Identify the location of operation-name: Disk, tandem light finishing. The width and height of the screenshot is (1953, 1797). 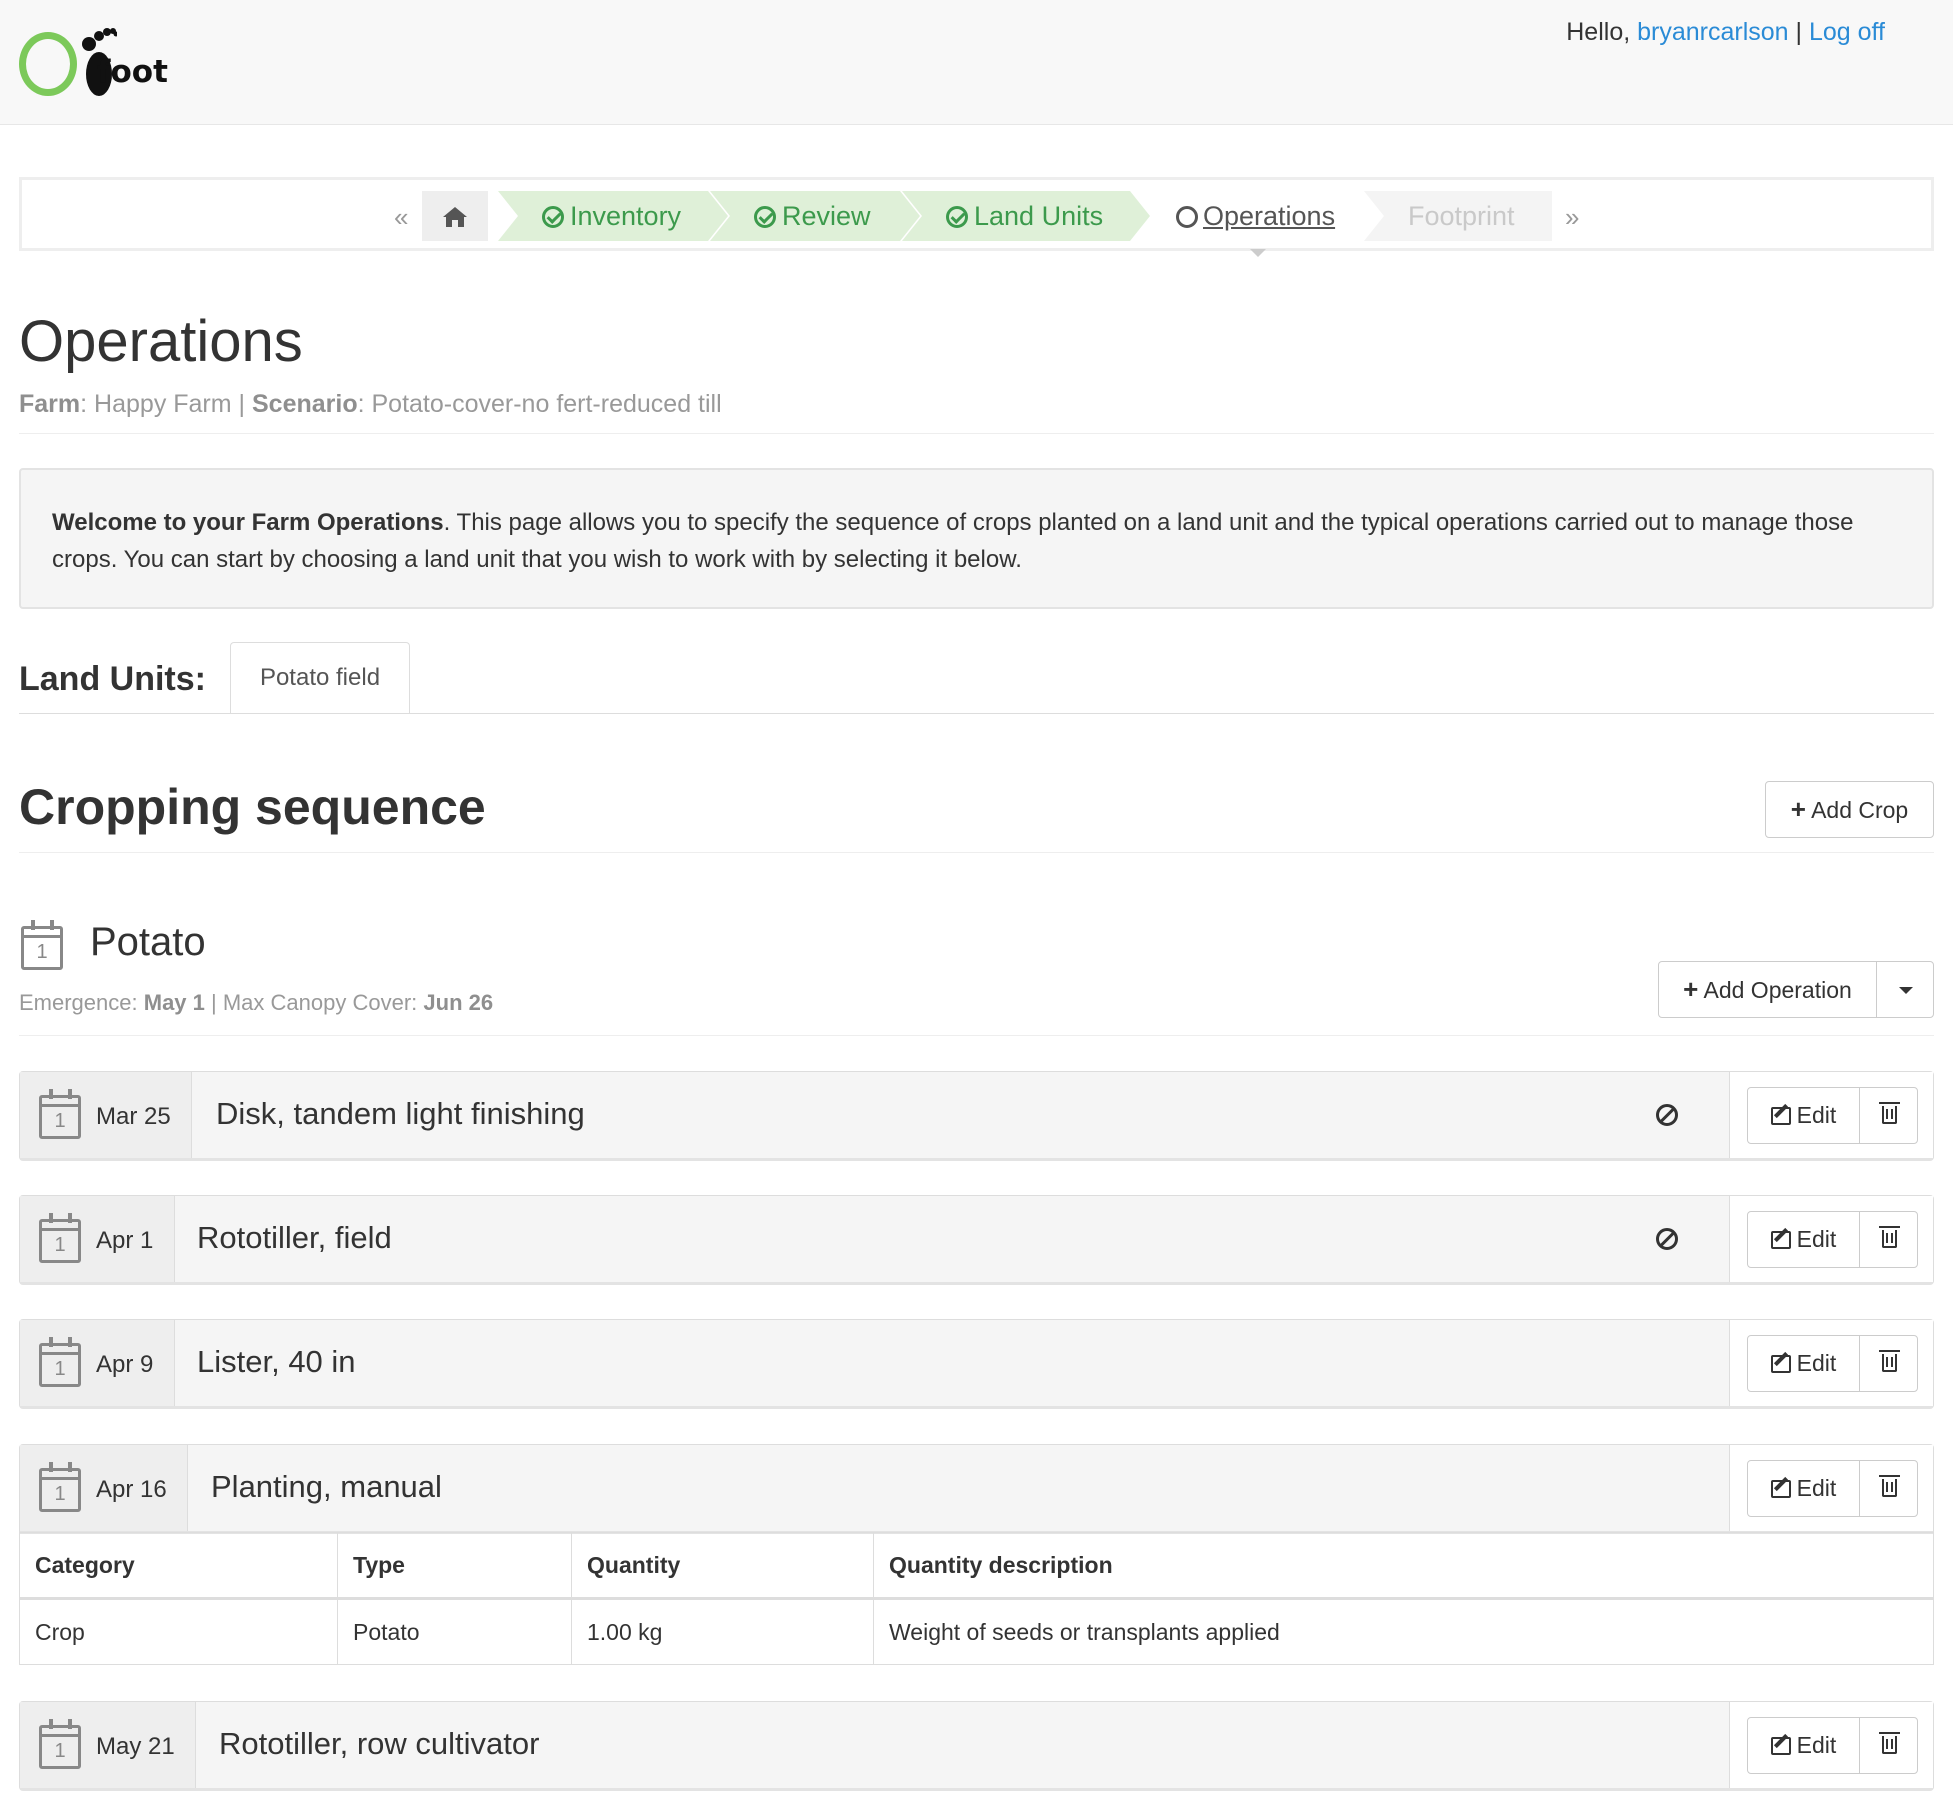
(400, 1113).